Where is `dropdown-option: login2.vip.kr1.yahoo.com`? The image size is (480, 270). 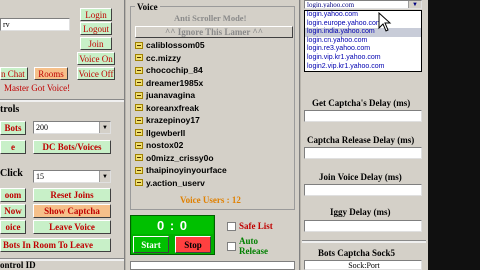 dropdown-option: login2.vip.kr1.yahoo.com is located at coordinates (363, 67).